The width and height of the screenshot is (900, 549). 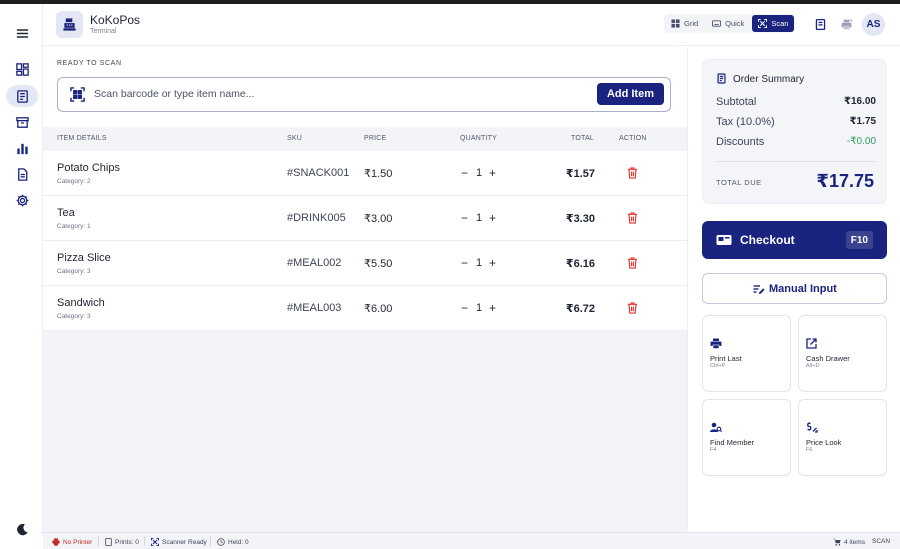 What do you see at coordinates (773, 23) in the screenshot?
I see `mode-scan-button: Scan` at bounding box center [773, 23].